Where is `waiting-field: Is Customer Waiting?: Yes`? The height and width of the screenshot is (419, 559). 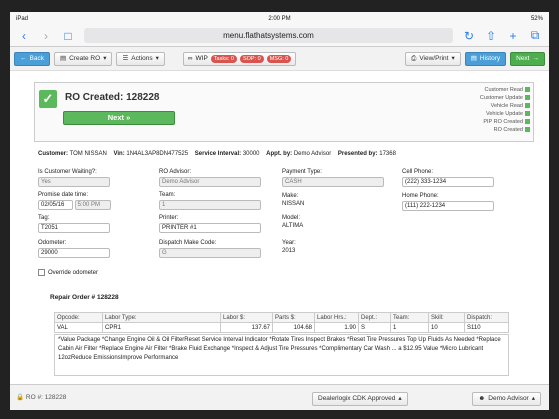
waiting-field: Is Customer Waiting?: Yes is located at coordinates (74, 178).